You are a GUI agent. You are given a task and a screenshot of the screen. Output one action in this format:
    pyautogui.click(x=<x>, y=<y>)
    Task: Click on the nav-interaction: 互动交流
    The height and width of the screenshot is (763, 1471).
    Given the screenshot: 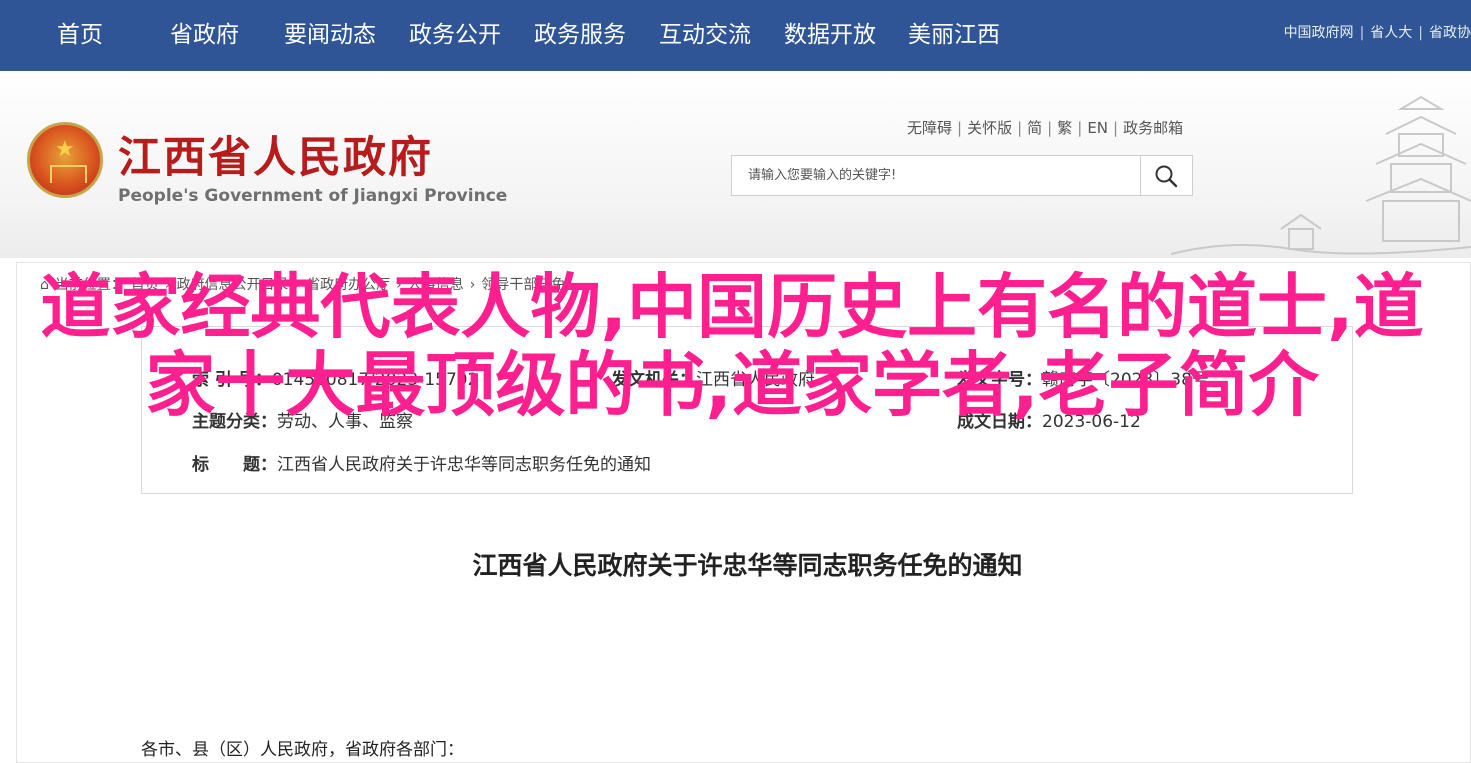 What is the action you would take?
    pyautogui.click(x=705, y=35)
    